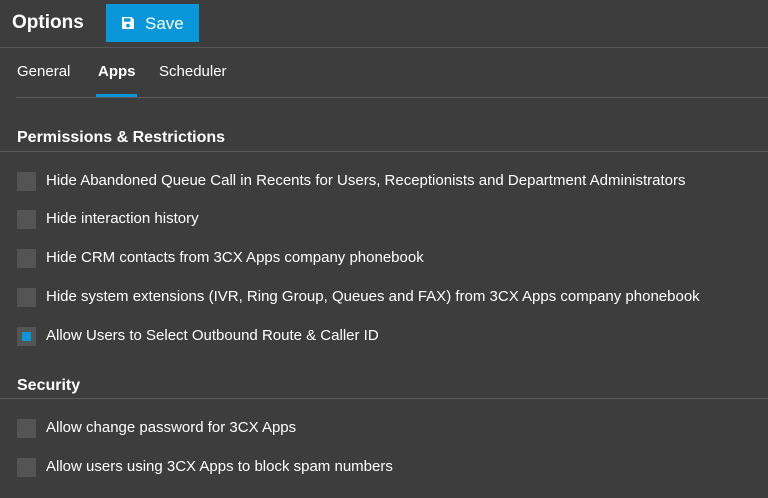  What do you see at coordinates (117, 72) in the screenshot?
I see `tab-apps: Apps` at bounding box center [117, 72].